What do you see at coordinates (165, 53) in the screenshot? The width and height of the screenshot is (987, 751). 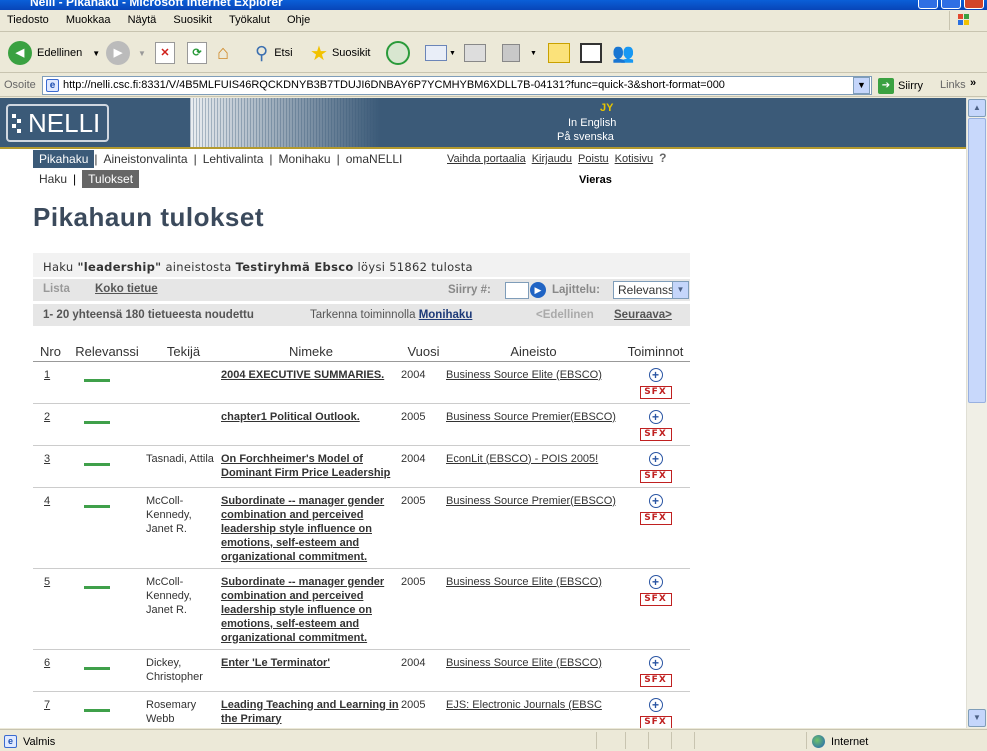 I see `stop-button: ✕` at bounding box center [165, 53].